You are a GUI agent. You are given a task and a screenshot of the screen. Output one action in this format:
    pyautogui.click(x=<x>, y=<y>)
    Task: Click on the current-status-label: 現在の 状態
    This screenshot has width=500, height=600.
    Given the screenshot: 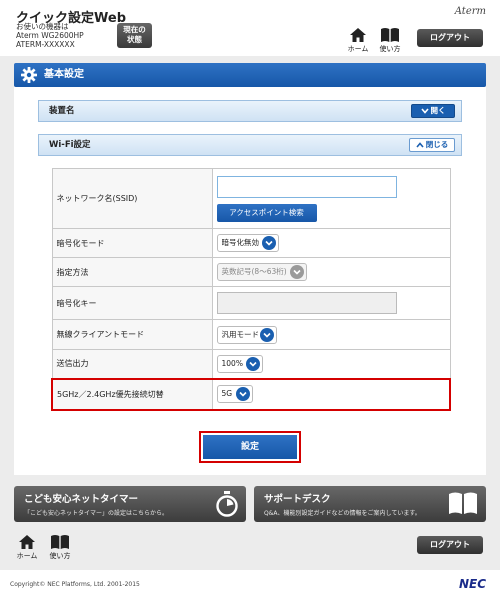 What is the action you would take?
    pyautogui.click(x=134, y=34)
    